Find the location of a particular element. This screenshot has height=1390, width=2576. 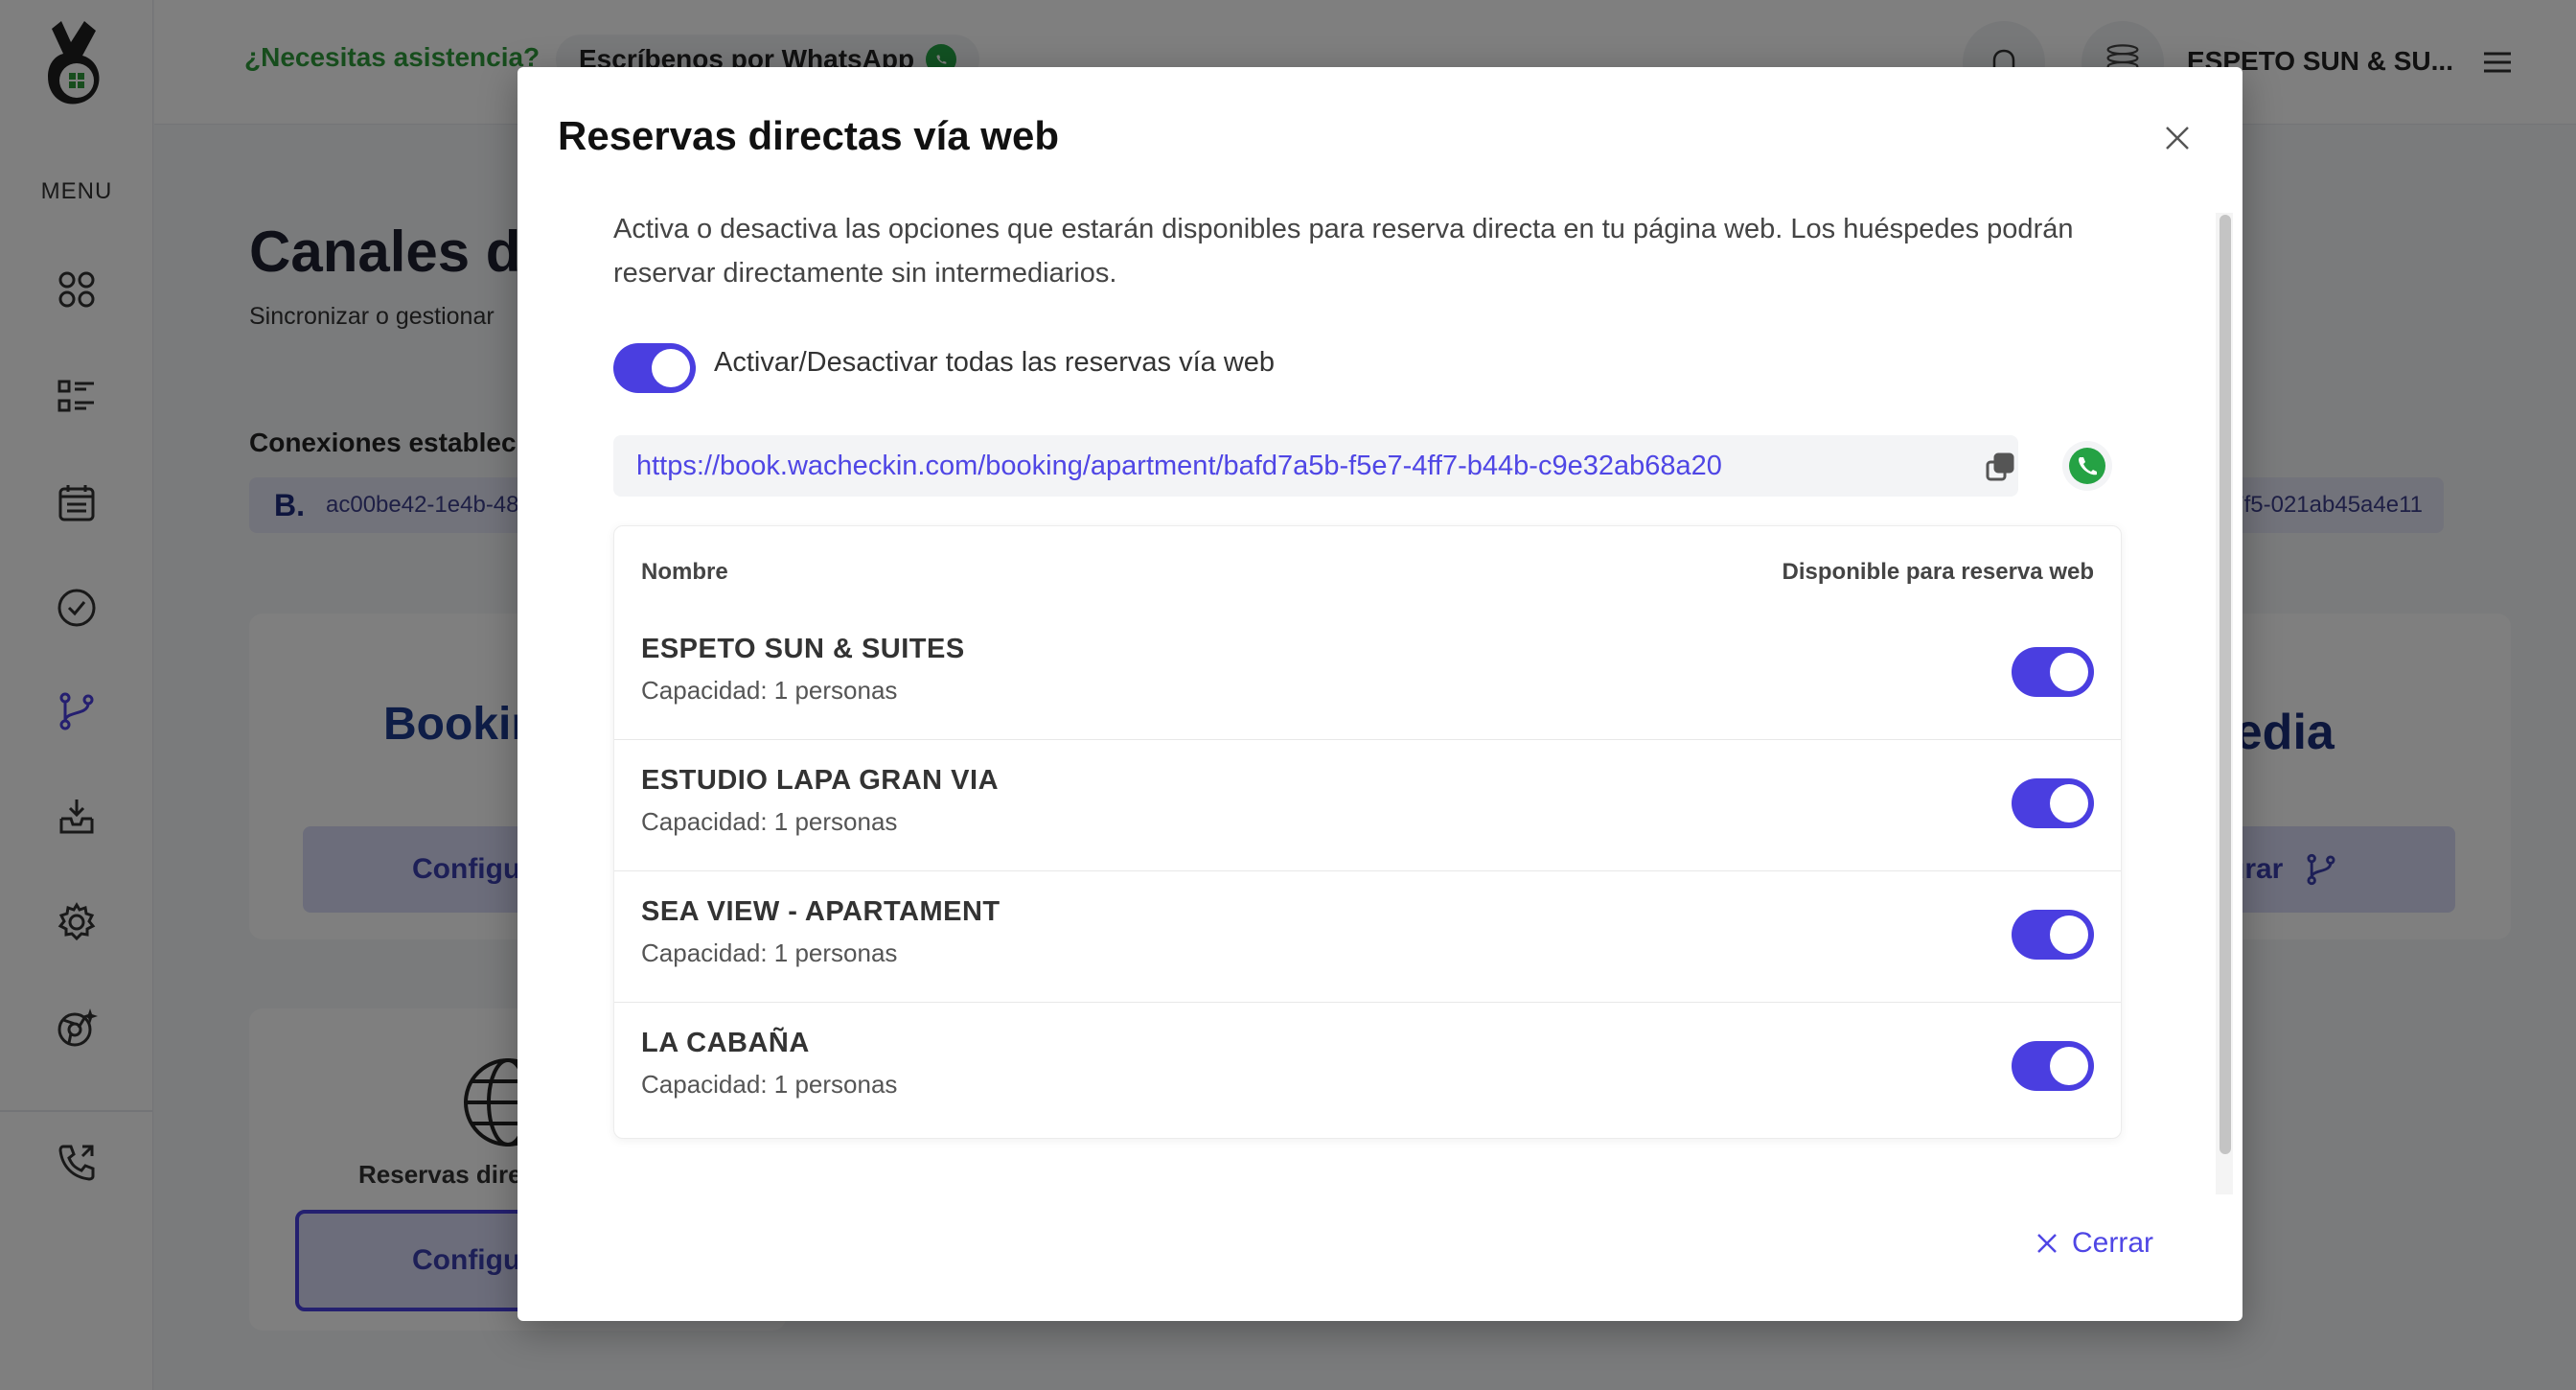

close-button: Cerrar is located at coordinates (2094, 1243).